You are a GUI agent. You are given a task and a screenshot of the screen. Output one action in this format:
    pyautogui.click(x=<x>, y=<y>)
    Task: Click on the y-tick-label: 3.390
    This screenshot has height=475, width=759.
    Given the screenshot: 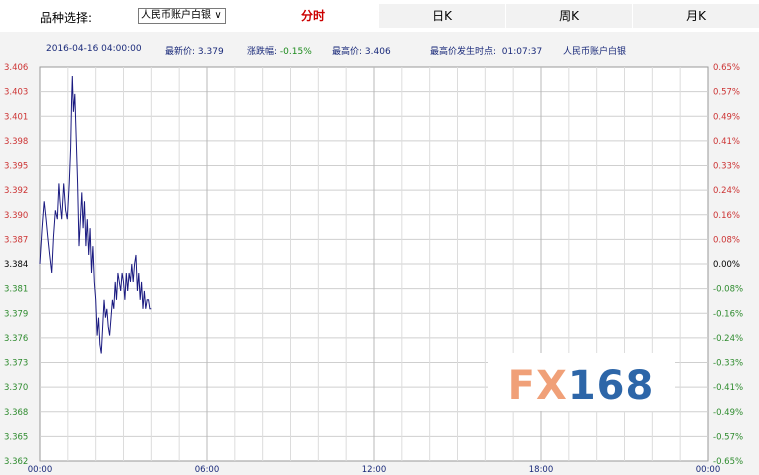 What is the action you would take?
    pyautogui.click(x=16, y=216)
    